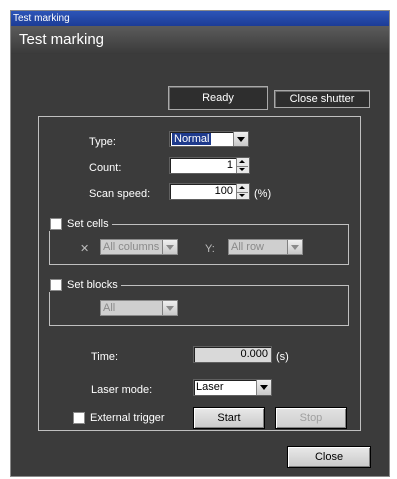  What do you see at coordinates (265, 247) in the screenshot?
I see `y-select: All row` at bounding box center [265, 247].